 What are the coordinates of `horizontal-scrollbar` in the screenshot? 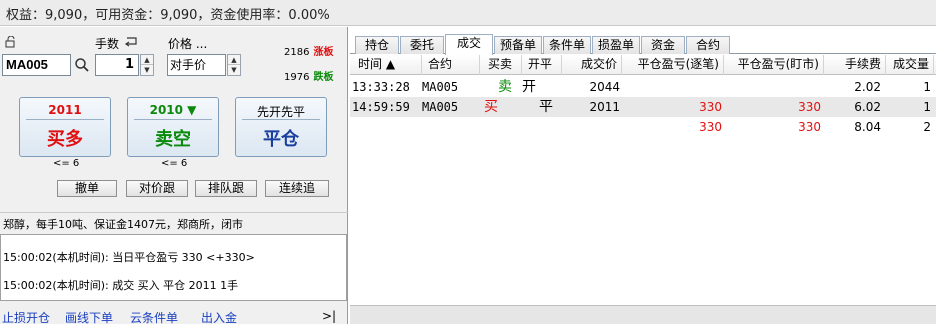 It's located at (643, 314).